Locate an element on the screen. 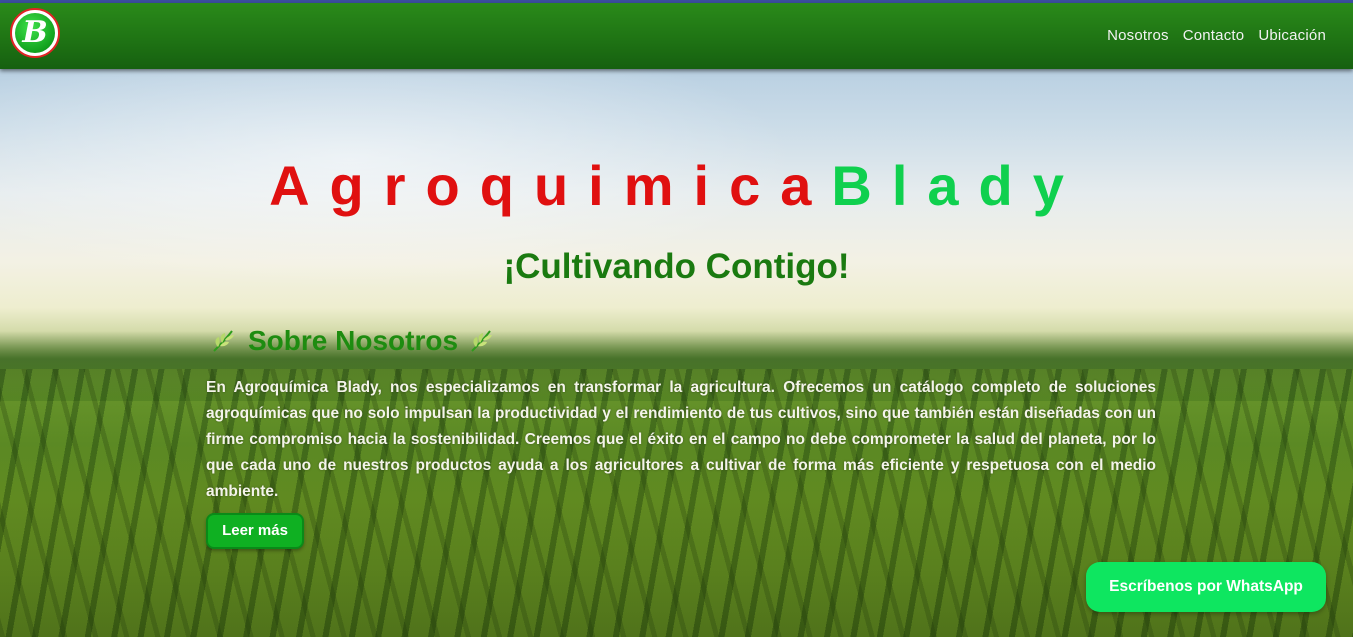 The height and width of the screenshot is (637, 1353). hero-subtitle: ¡Cultivando Contigo! is located at coordinates (676, 266).